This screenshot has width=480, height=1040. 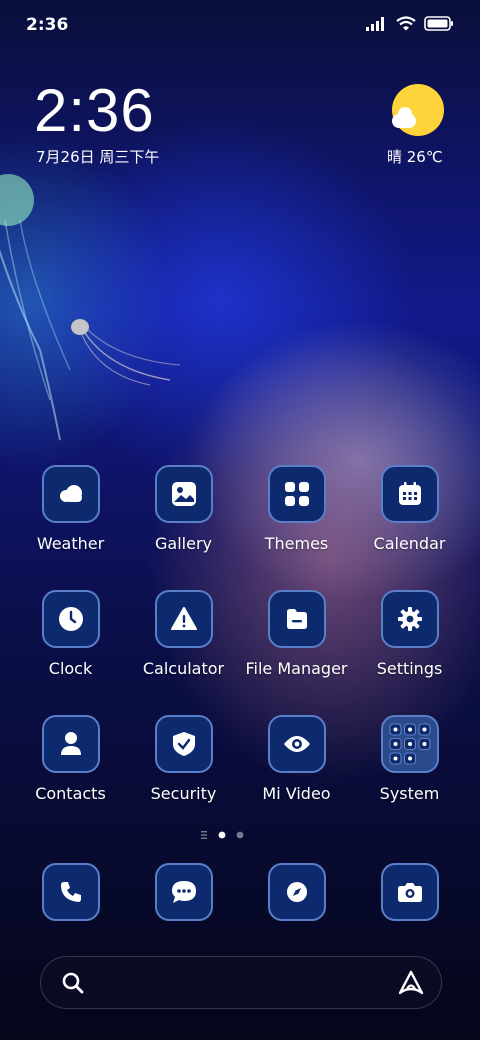 I want to click on status-time: 2:36, so click(x=47, y=25).